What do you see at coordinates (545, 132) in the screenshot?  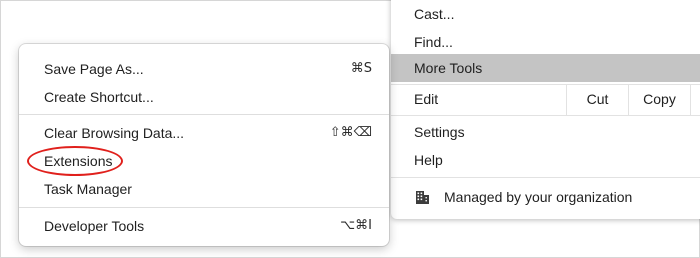 I see `menu-item-settings: Settings` at bounding box center [545, 132].